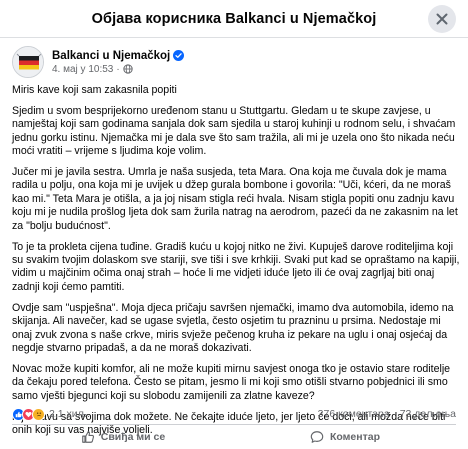 The height and width of the screenshot is (449, 468). What do you see at coordinates (111, 56) in the screenshot?
I see `author-name: Balkanci u Njemačkoj` at bounding box center [111, 56].